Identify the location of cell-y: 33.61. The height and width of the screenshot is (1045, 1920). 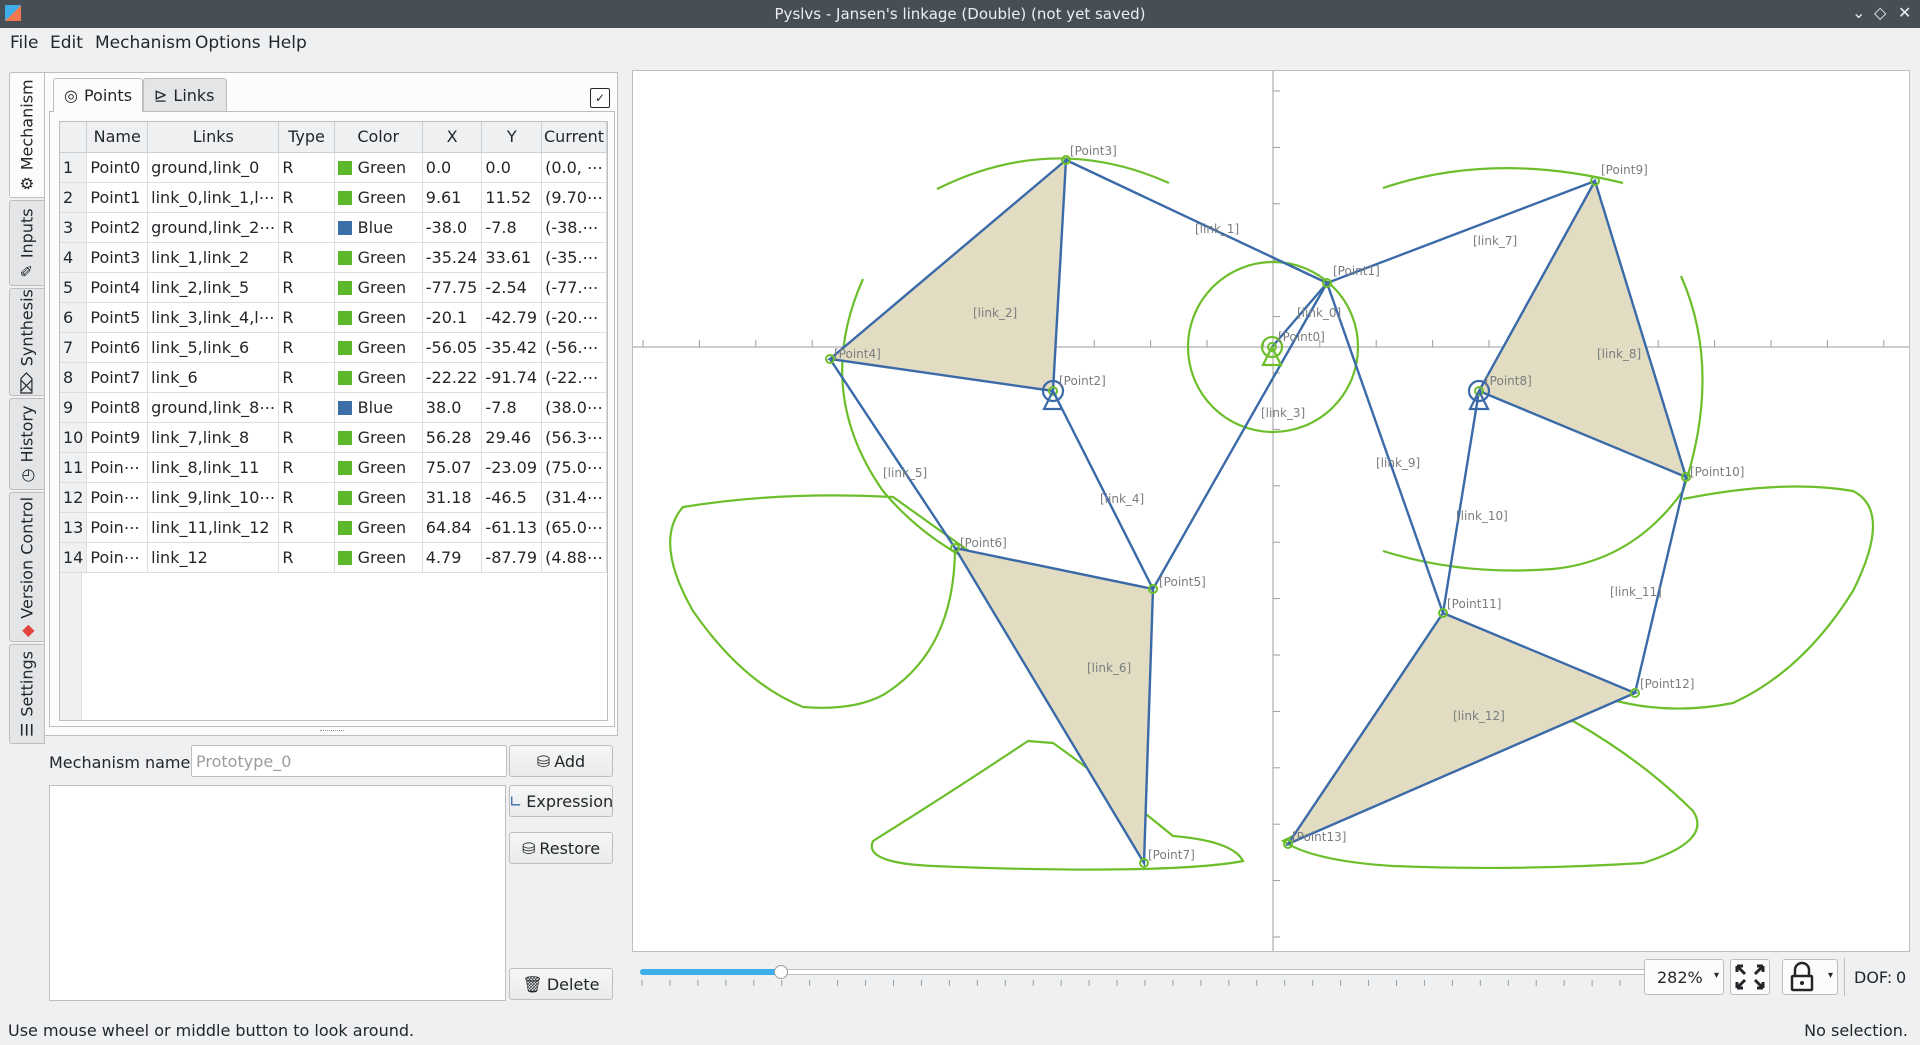
(512, 257).